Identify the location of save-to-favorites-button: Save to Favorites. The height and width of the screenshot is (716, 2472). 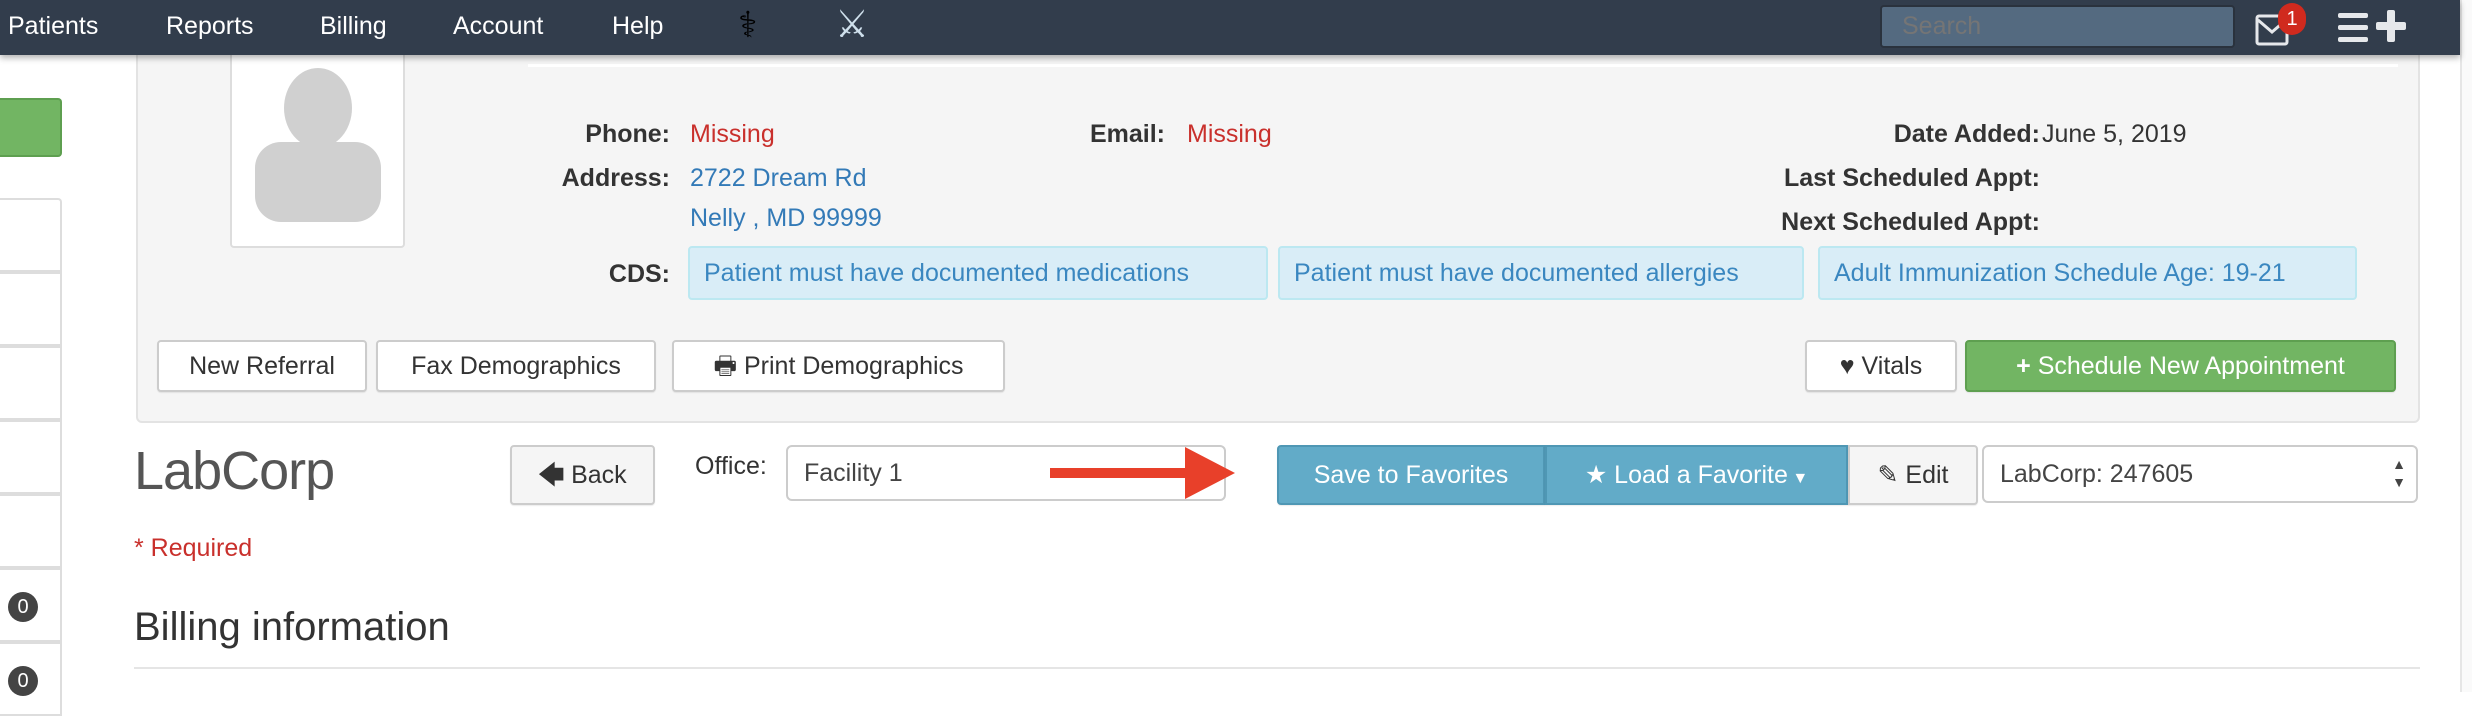
(1411, 475).